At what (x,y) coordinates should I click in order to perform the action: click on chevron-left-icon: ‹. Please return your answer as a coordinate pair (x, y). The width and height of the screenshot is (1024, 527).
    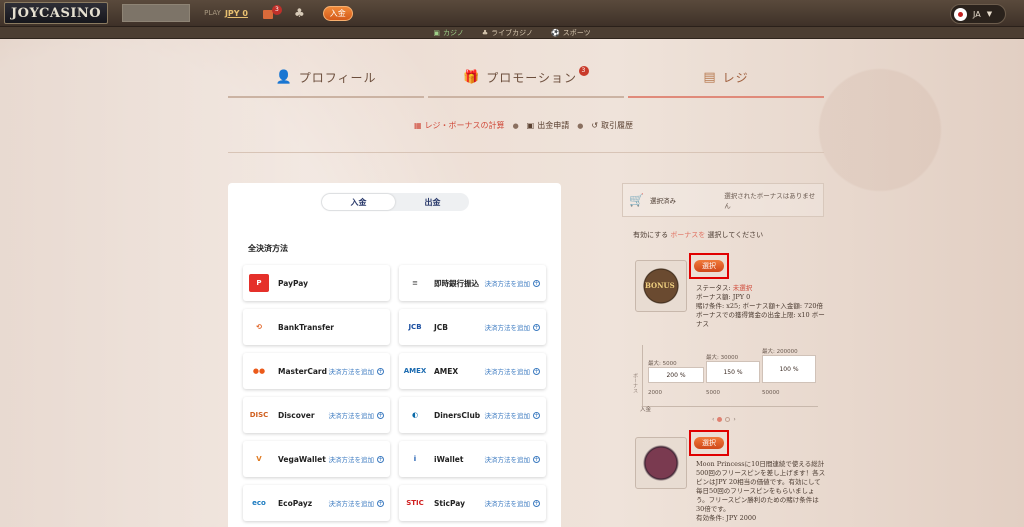
    Looking at the image, I should click on (713, 419).